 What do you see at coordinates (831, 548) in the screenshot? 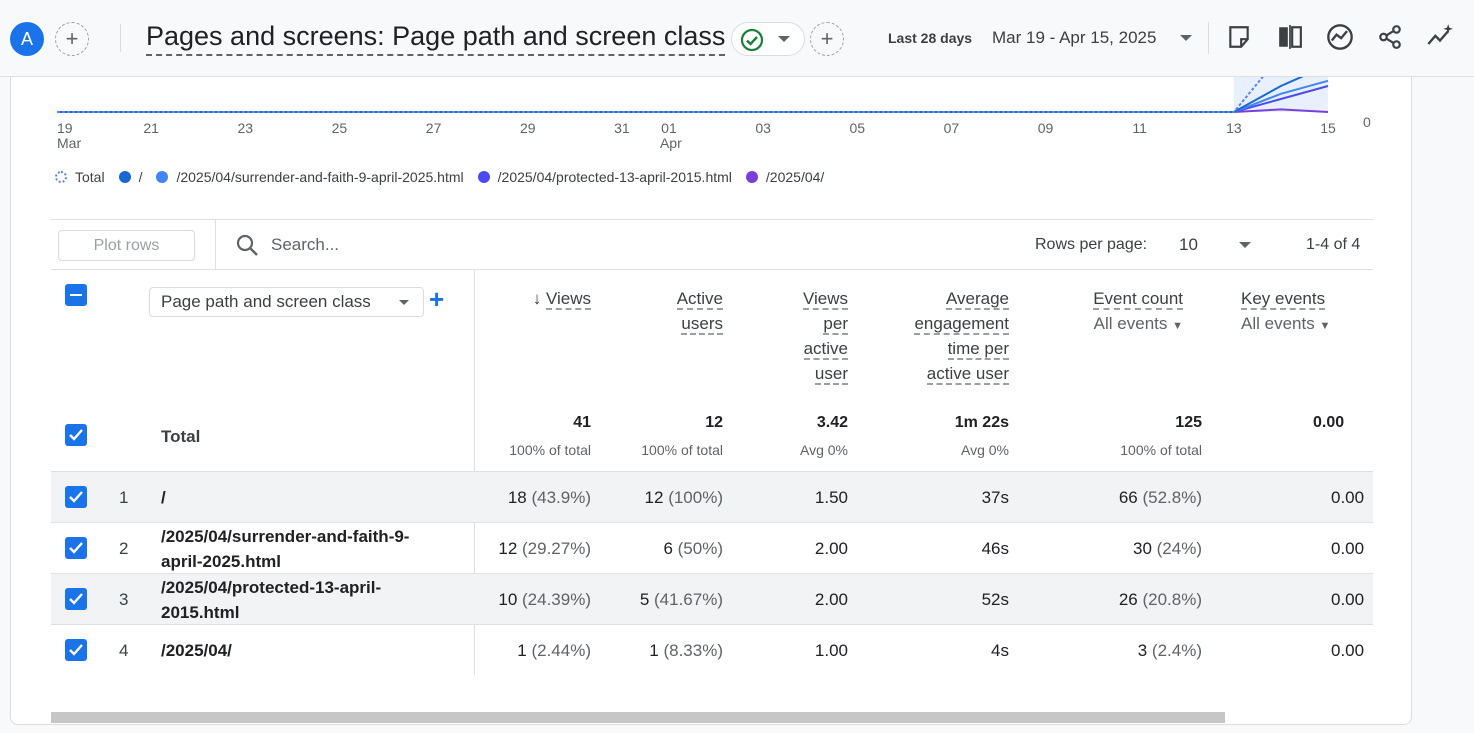
I see `row-views-per-user: 2.00` at bounding box center [831, 548].